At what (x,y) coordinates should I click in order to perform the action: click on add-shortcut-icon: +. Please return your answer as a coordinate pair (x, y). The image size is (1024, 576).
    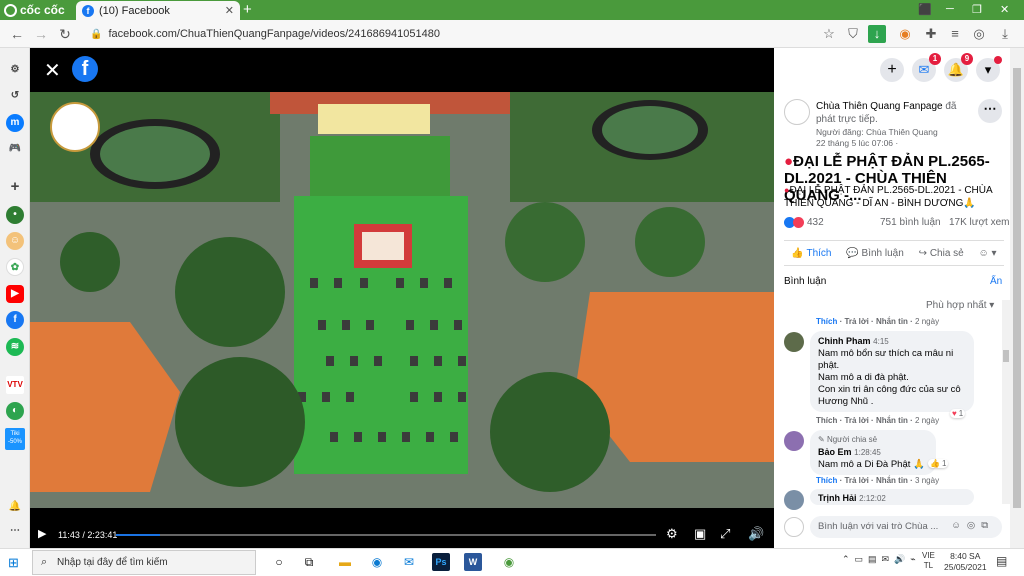
    Looking at the image, I should click on (15, 187).